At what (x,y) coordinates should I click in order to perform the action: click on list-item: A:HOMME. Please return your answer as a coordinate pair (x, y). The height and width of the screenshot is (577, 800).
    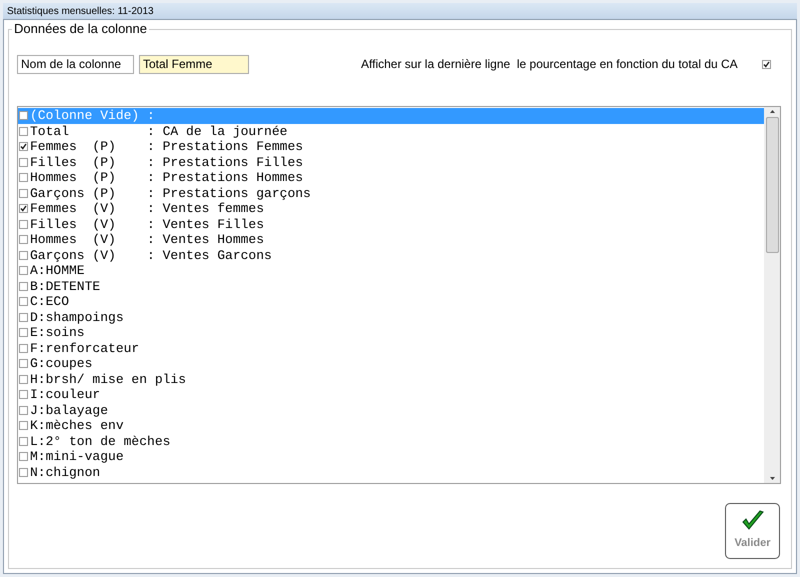
    Looking at the image, I should click on (391, 270).